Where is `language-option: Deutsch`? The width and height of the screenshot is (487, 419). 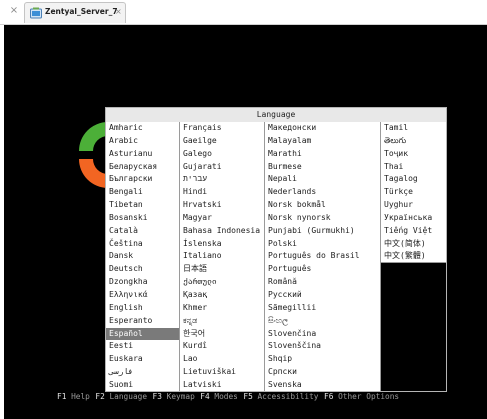 language-option: Deutsch is located at coordinates (142, 269).